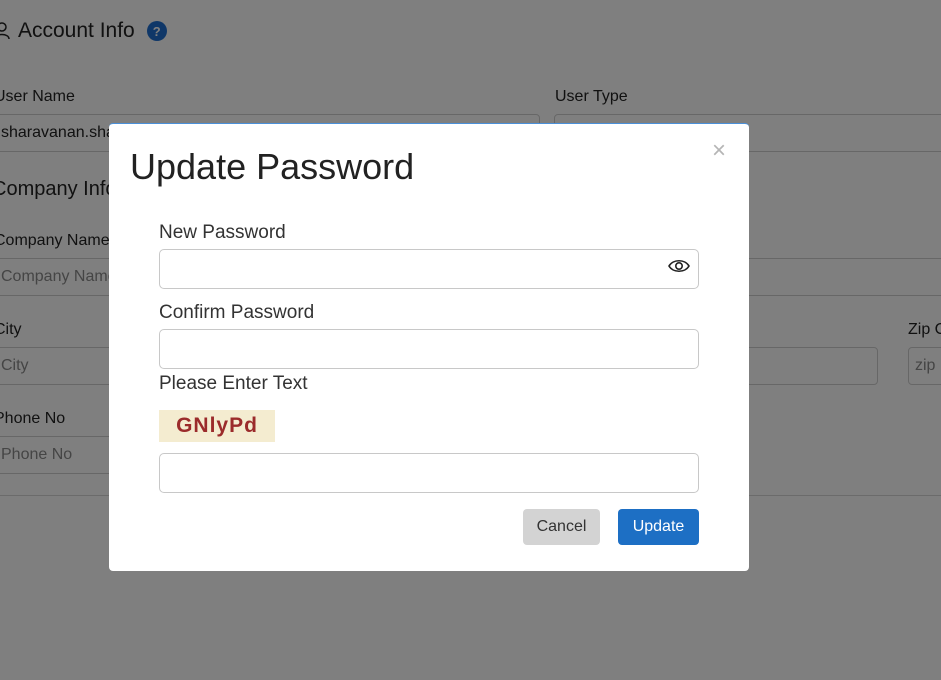 The height and width of the screenshot is (680, 941). What do you see at coordinates (222, 232) in the screenshot?
I see `new-password-label: New Password` at bounding box center [222, 232].